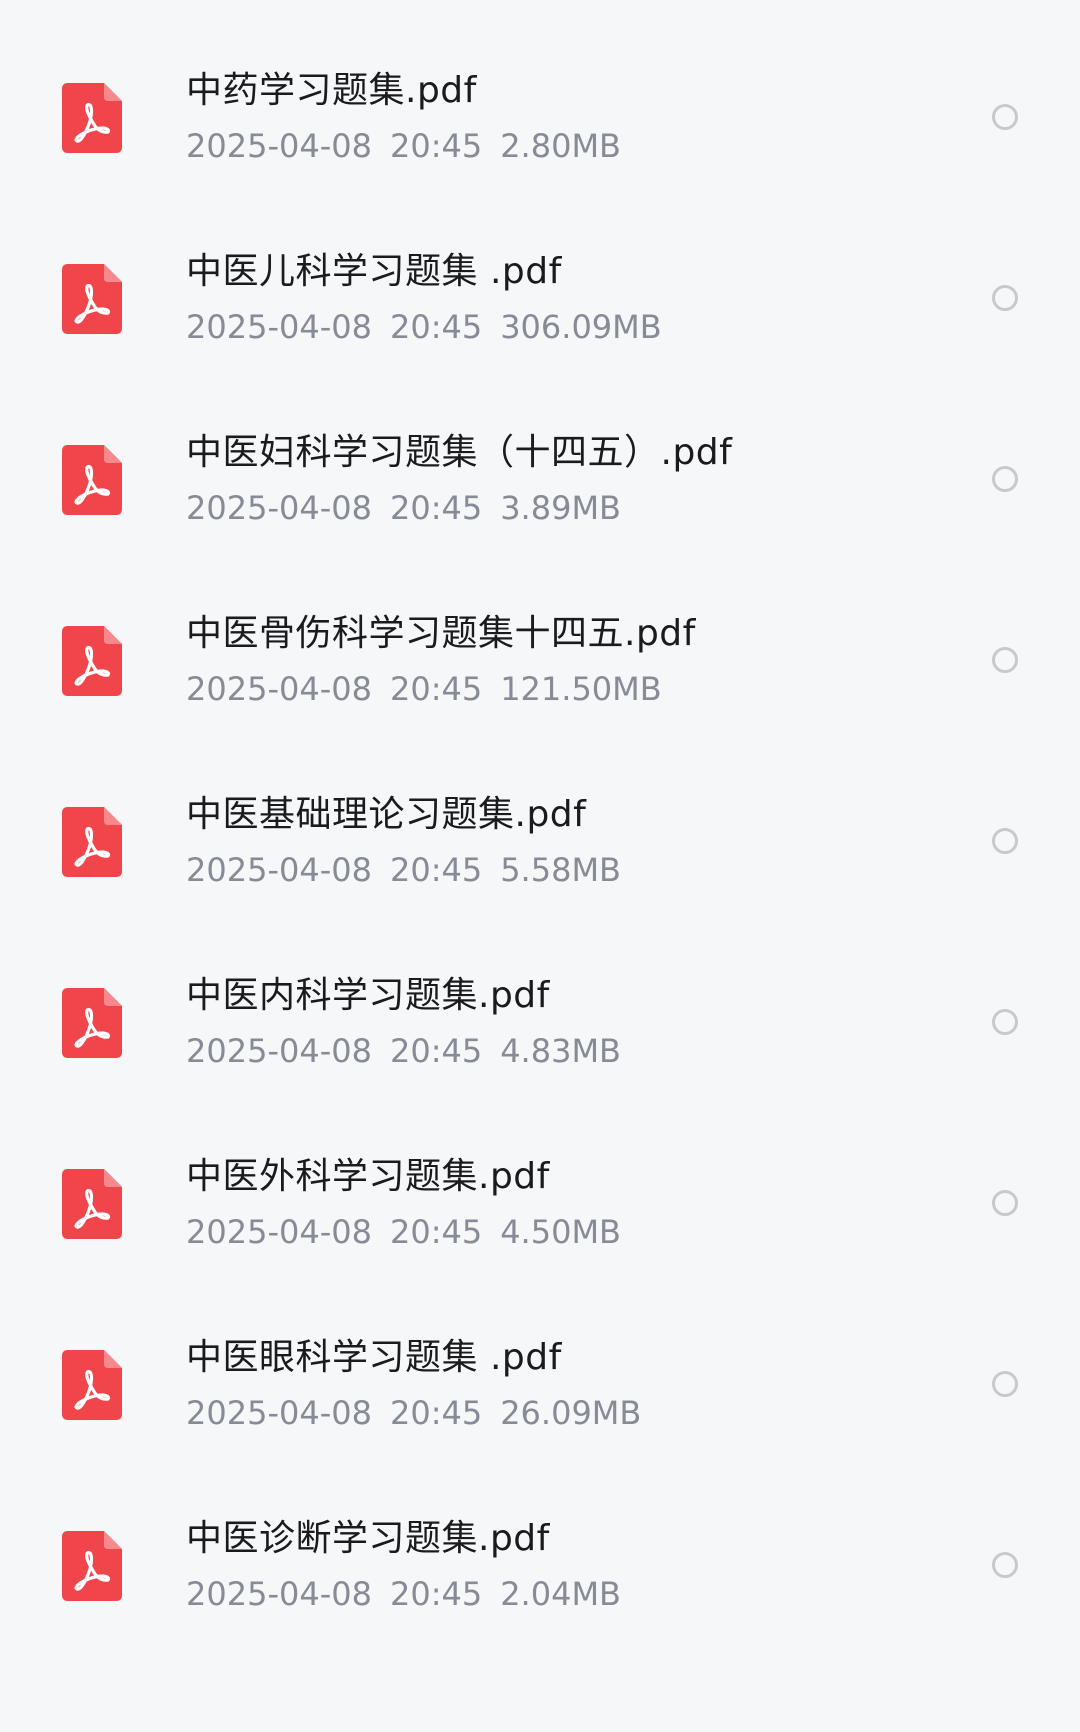  I want to click on file-row: 中医儿科学习题集 .pdf 2025-04-08 20:45 306.09MB, so click(540, 299).